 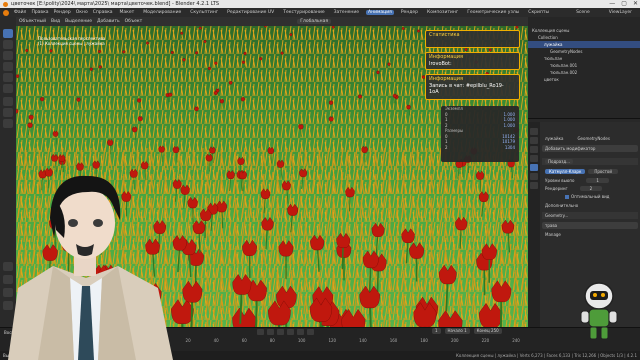 I want to click on tab-shading: Затенение, so click(x=346, y=12).